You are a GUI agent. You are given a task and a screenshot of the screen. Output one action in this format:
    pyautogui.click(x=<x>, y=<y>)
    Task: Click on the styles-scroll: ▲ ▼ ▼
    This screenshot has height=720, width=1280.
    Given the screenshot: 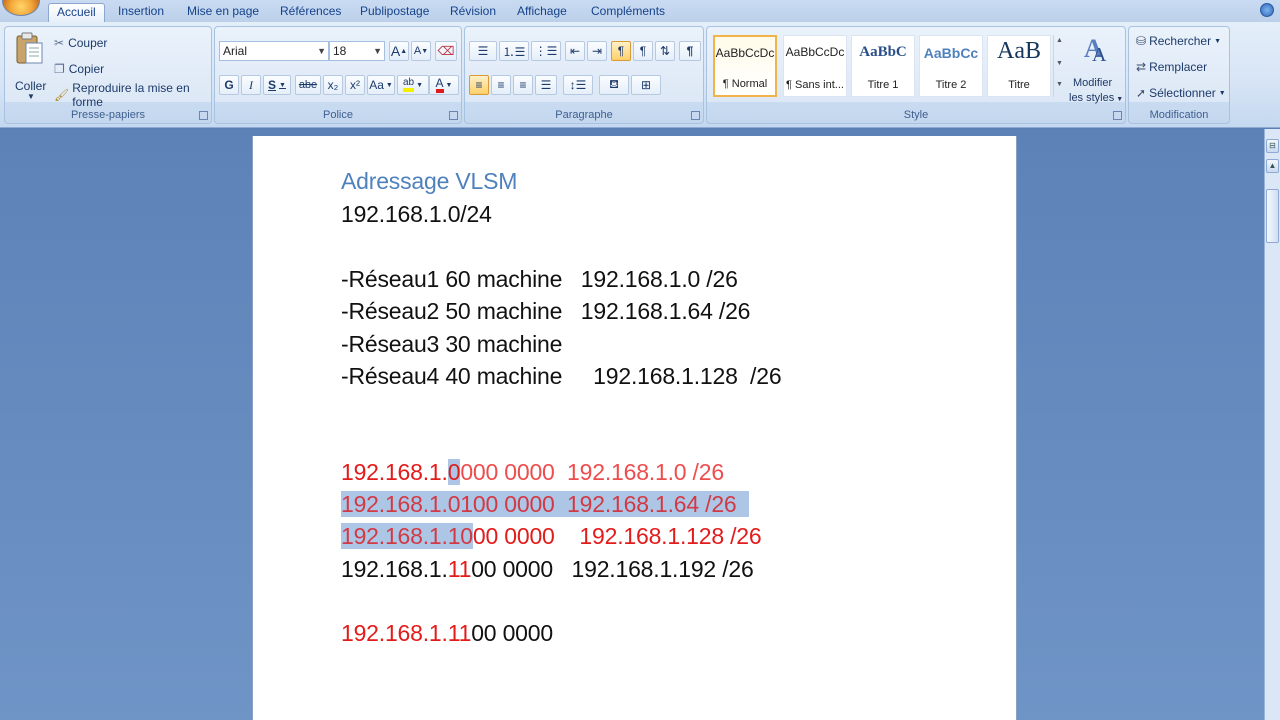 What is the action you would take?
    pyautogui.click(x=1059, y=66)
    